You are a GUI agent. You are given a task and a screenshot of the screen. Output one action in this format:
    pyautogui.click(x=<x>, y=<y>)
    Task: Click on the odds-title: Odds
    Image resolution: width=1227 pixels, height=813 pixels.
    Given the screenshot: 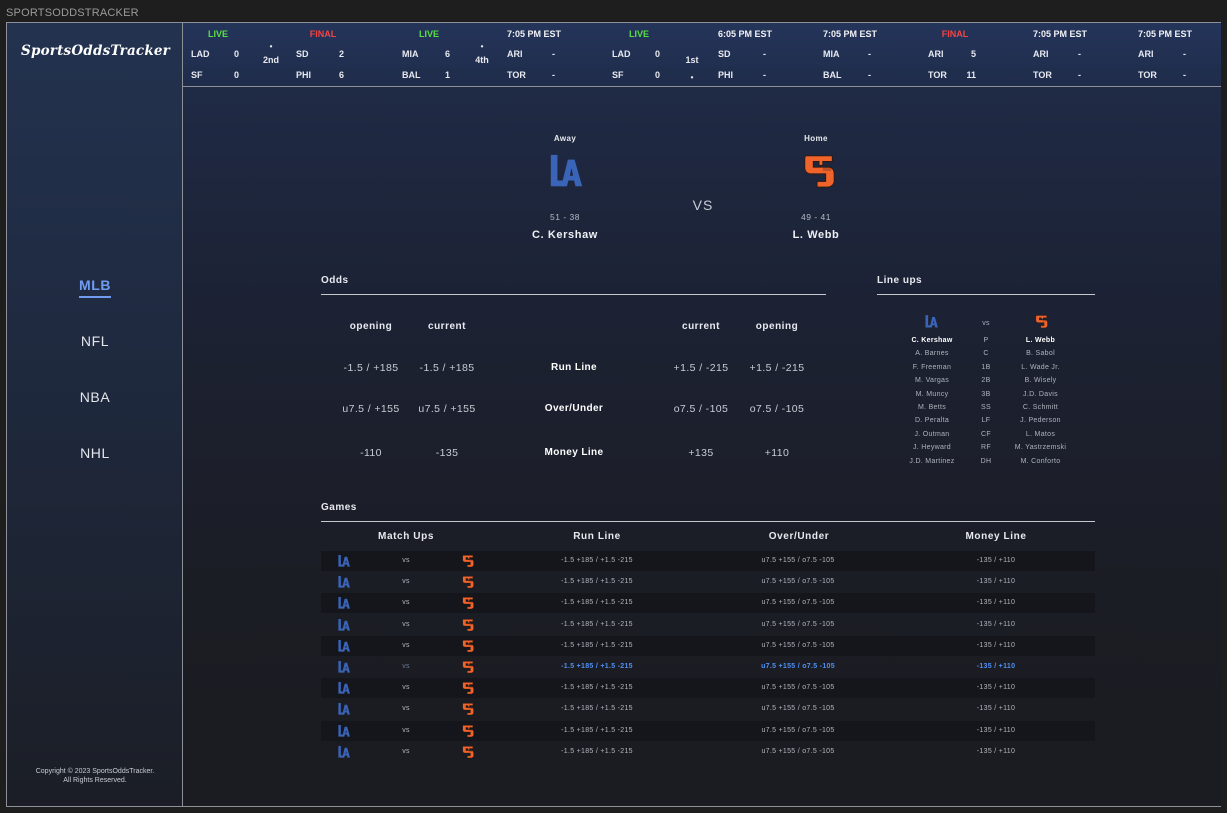 What is the action you would take?
    pyautogui.click(x=335, y=280)
    